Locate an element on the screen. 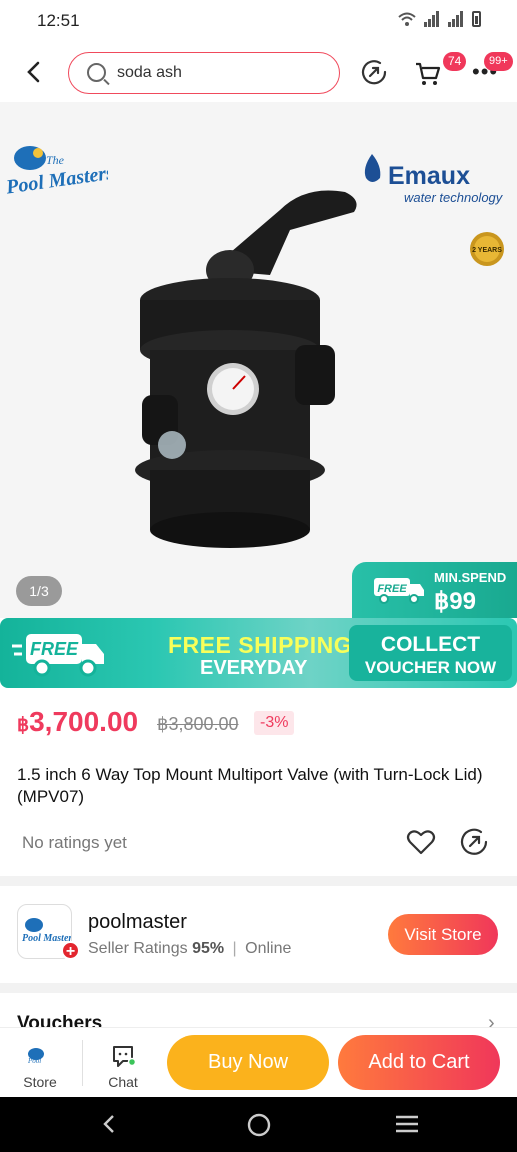 Image resolution: width=517 pixels, height=1152 pixels. vouchers-heading: Vouchers is located at coordinates (59, 1020).